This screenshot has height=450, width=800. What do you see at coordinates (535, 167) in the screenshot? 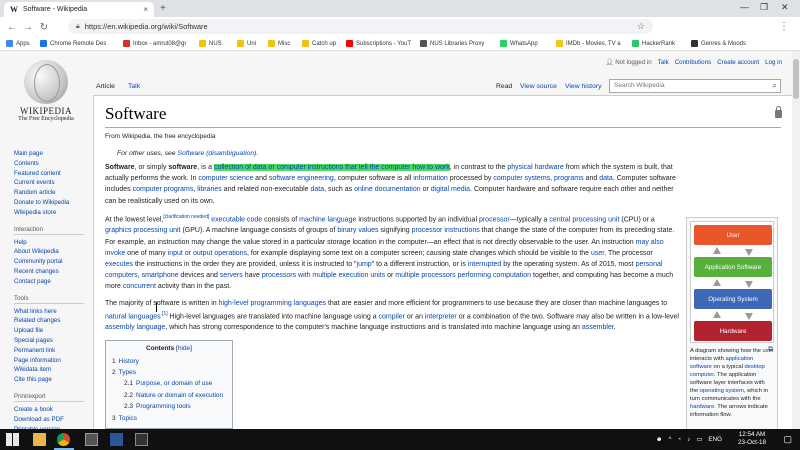
I see `link: physical hardware` at bounding box center [535, 167].